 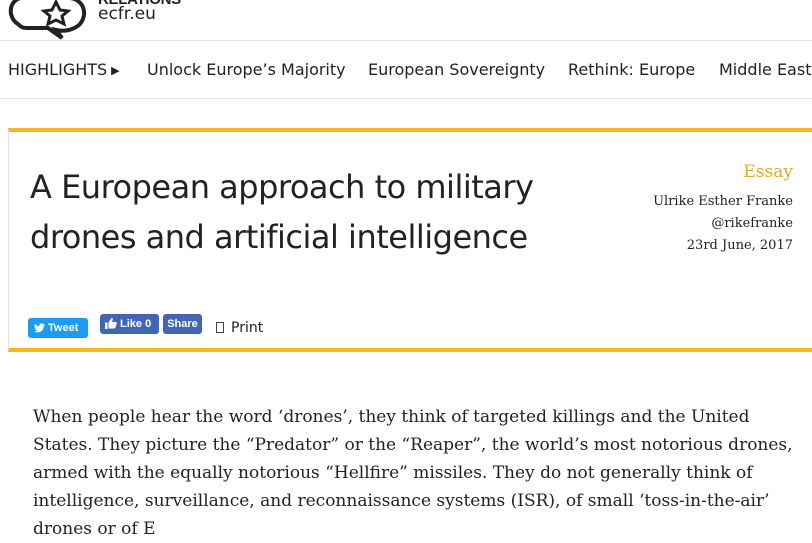 What do you see at coordinates (246, 69) in the screenshot?
I see `nav-item-unlock-europes-majority: Unlock Europe’s Majority` at bounding box center [246, 69].